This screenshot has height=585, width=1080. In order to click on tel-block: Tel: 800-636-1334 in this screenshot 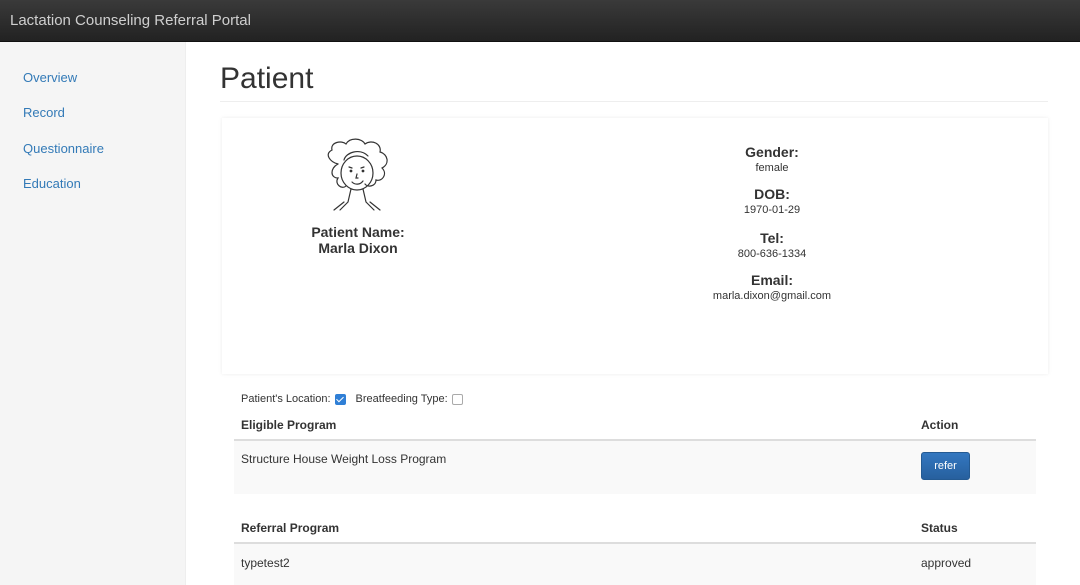, I will do `click(772, 245)`.